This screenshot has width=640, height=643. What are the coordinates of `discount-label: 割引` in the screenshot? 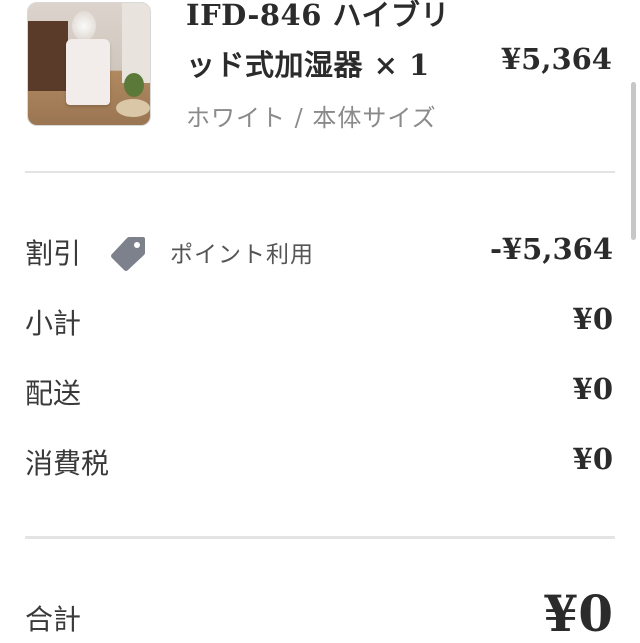 It's located at (53, 253).